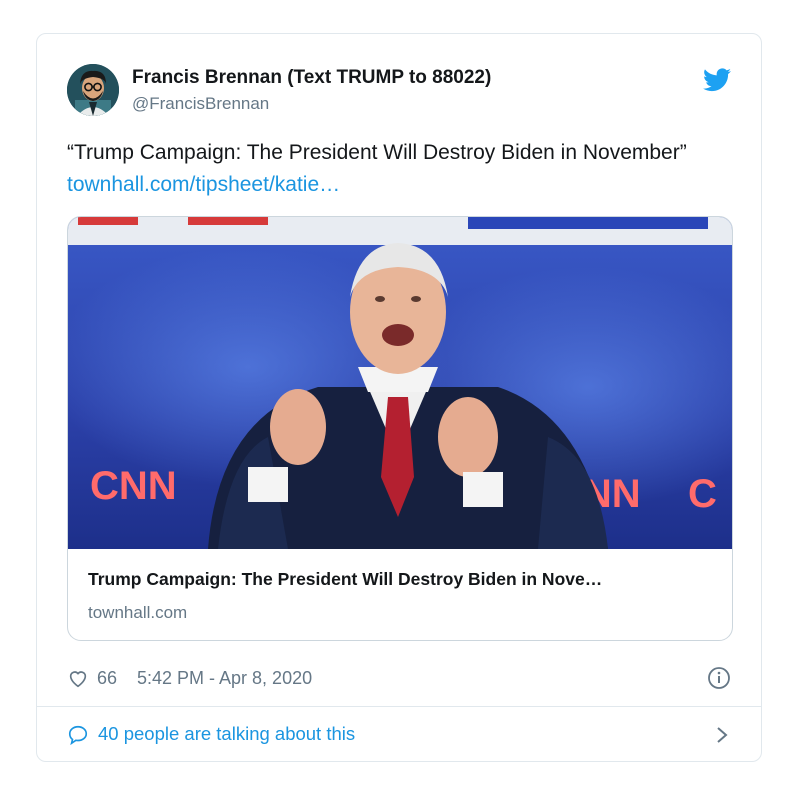 This screenshot has width=799, height=795. I want to click on conversation-link: 40 people are talking about this, so click(399, 735).